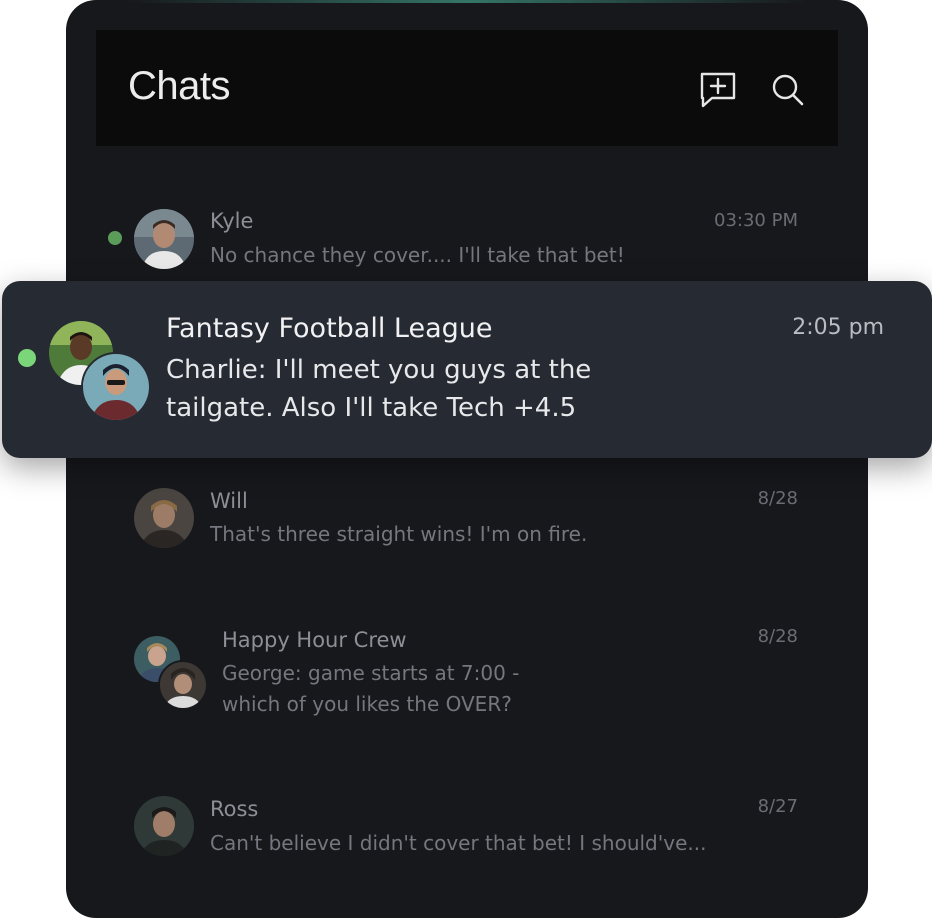 This screenshot has width=932, height=920. I want to click on search-icon, so click(788, 90).